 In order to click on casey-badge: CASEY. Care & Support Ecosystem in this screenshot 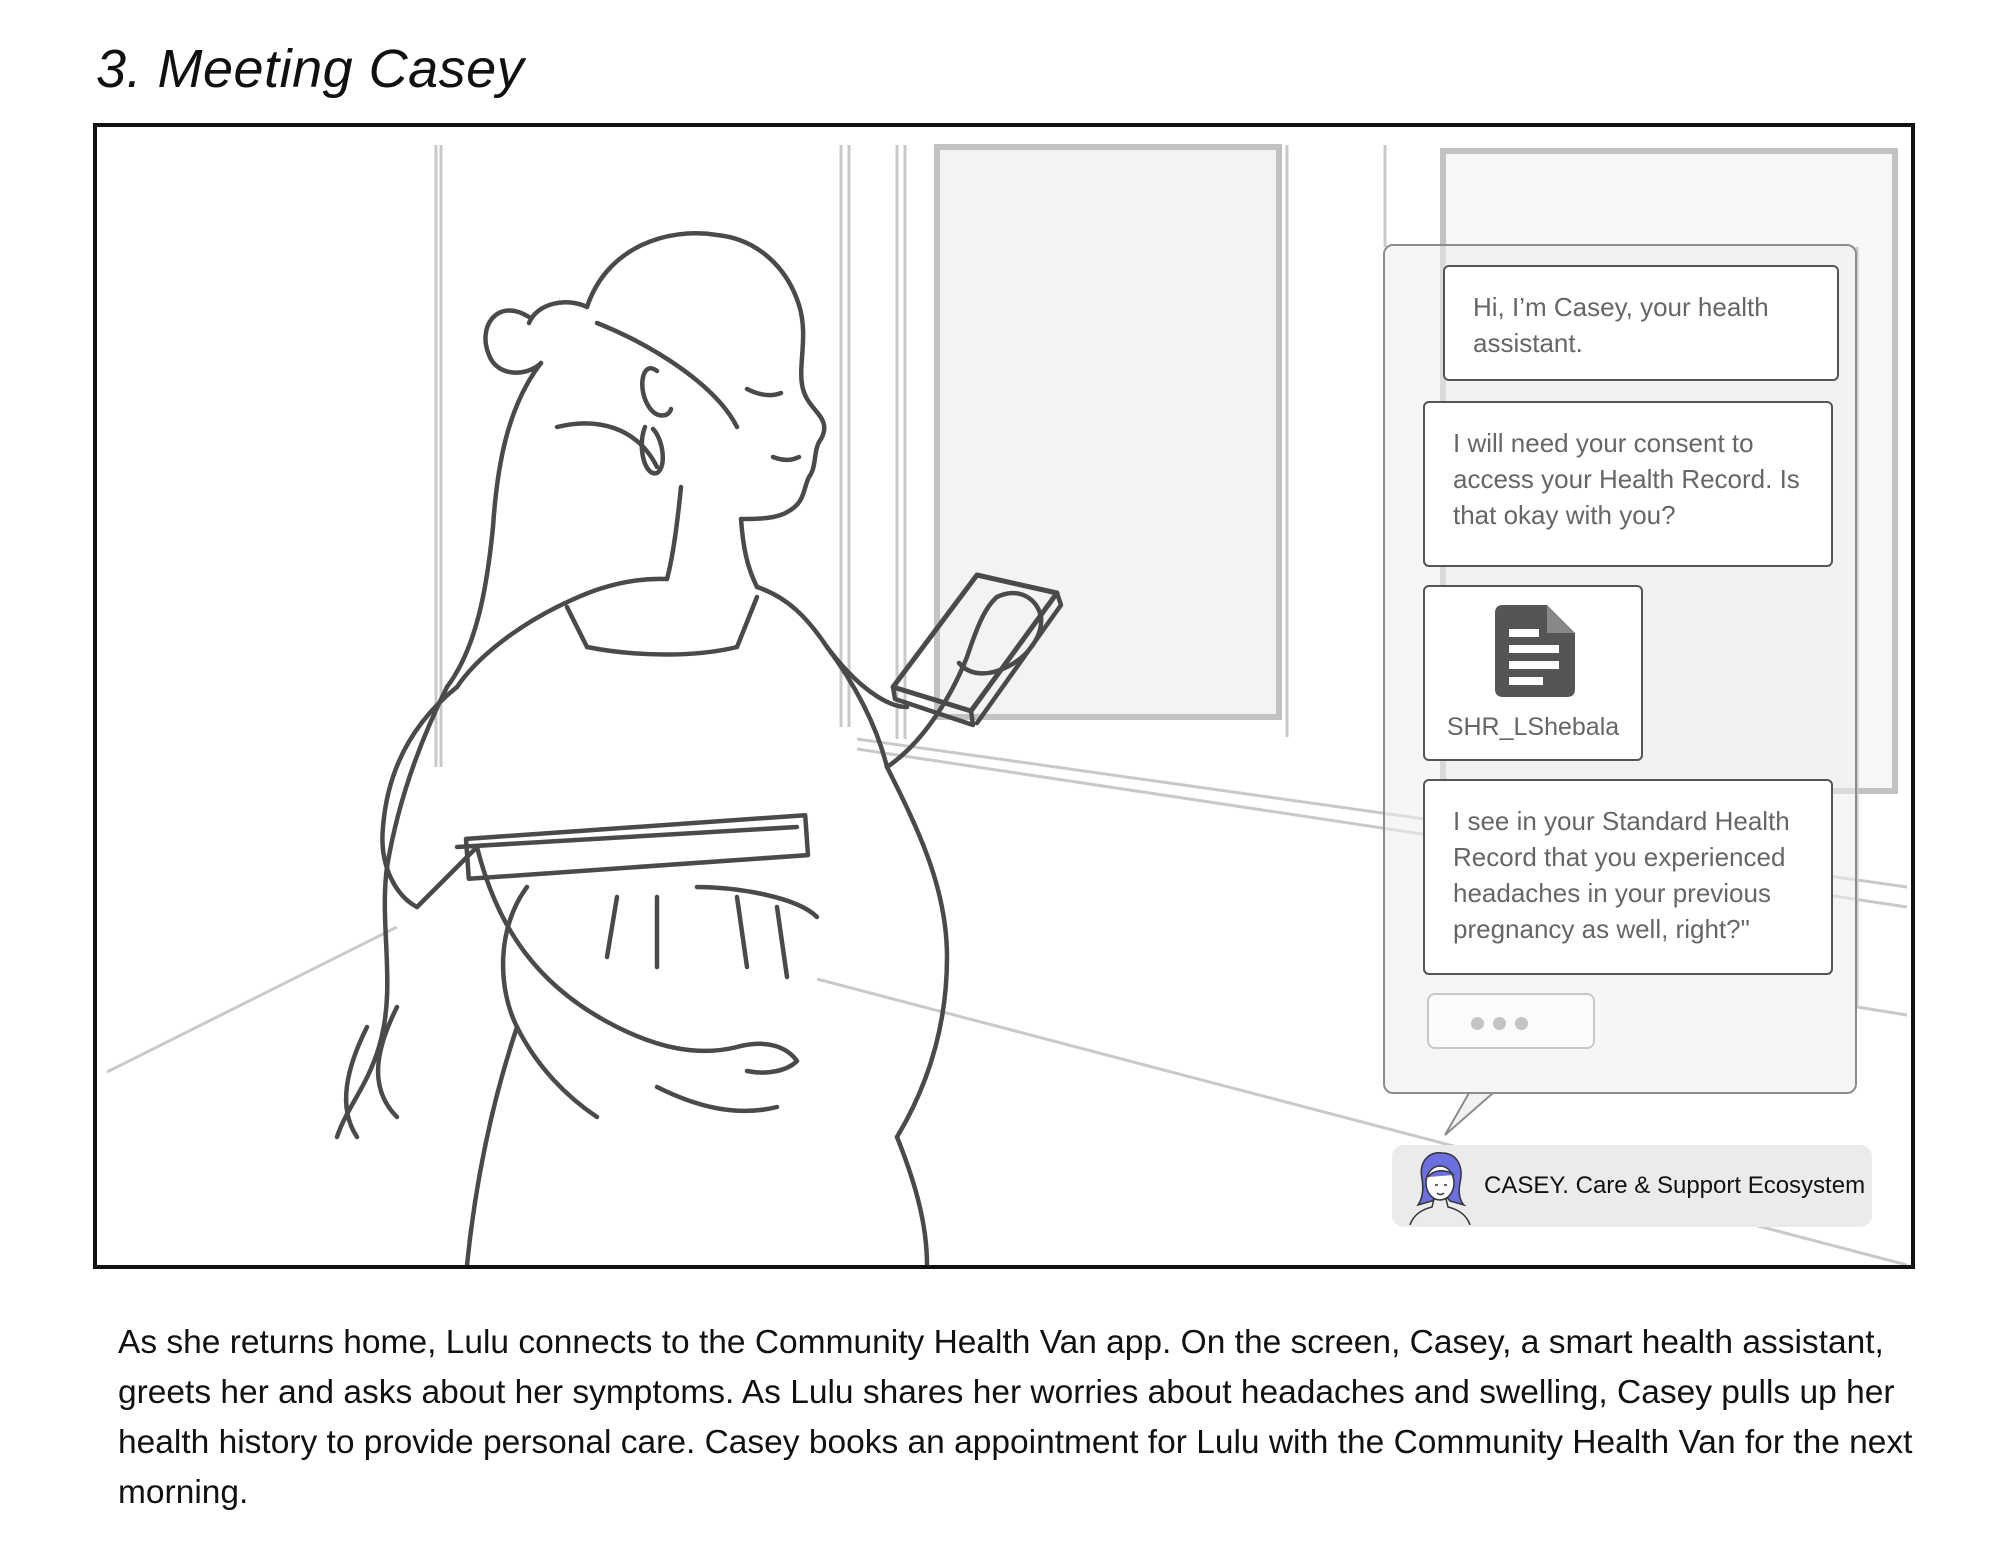, I will do `click(1632, 1186)`.